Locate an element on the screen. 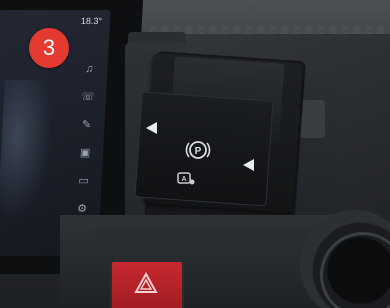 The width and height of the screenshot is (390, 308). status-text: 18.3° is located at coordinates (91, 21).